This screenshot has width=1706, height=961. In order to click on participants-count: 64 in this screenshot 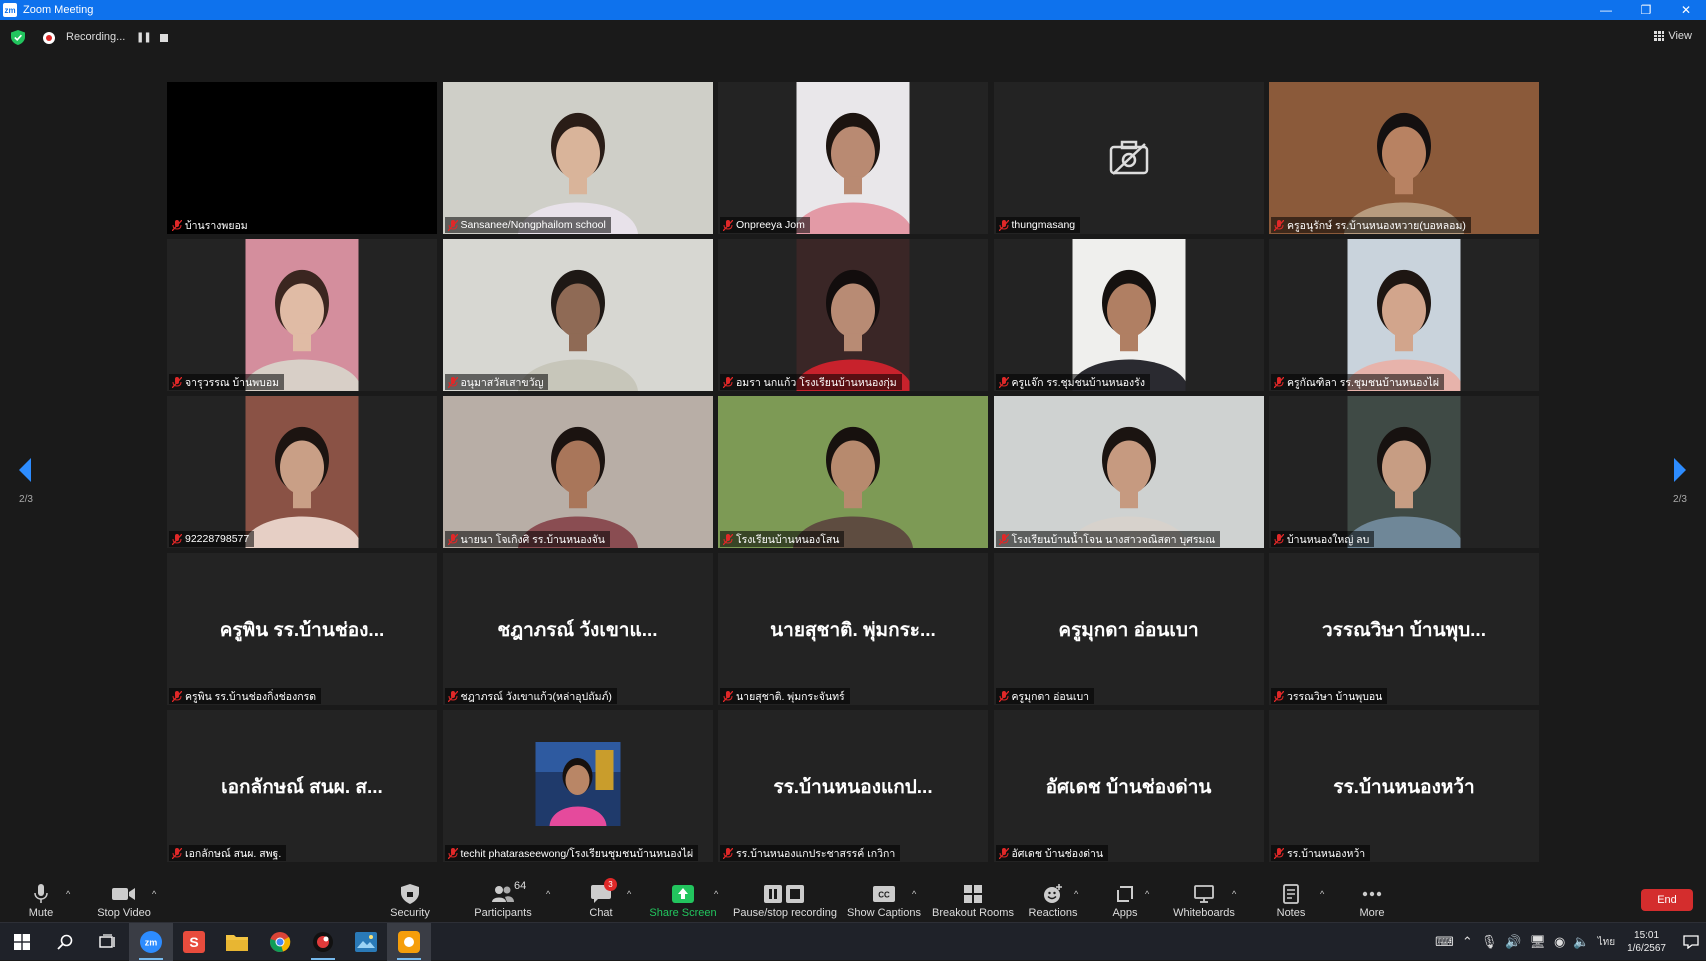, I will do `click(520, 886)`.